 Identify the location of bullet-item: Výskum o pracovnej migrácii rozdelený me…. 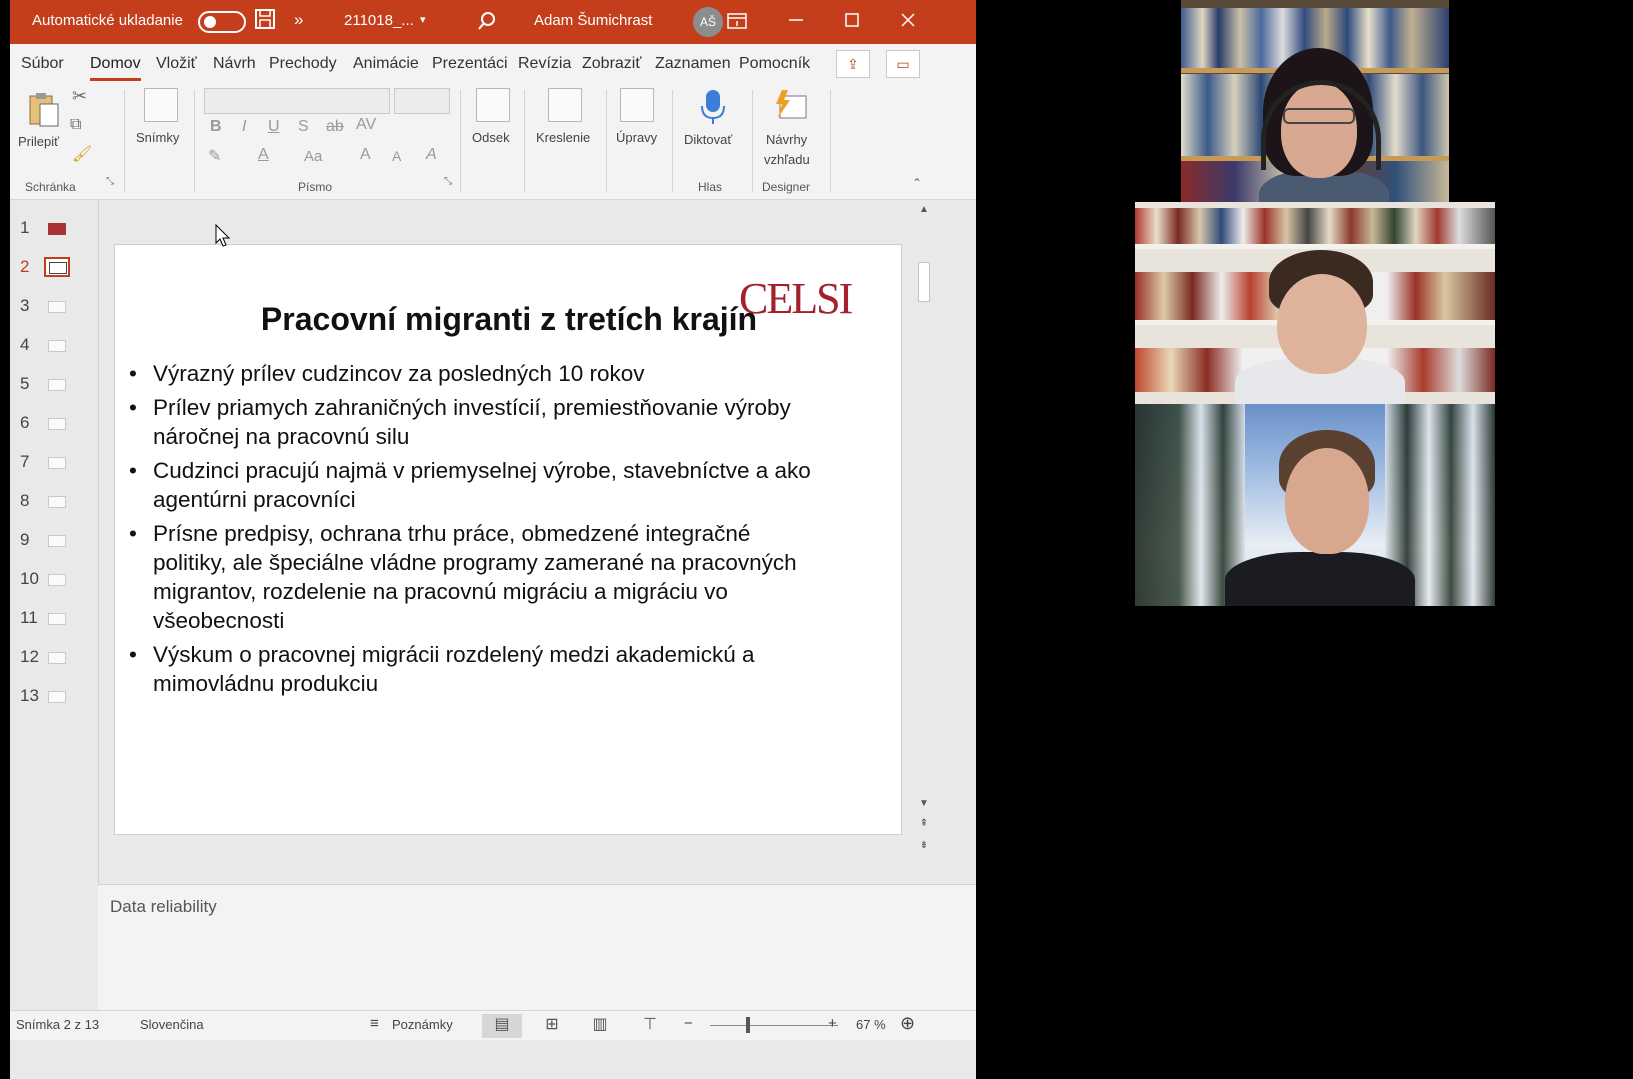
(479, 669).